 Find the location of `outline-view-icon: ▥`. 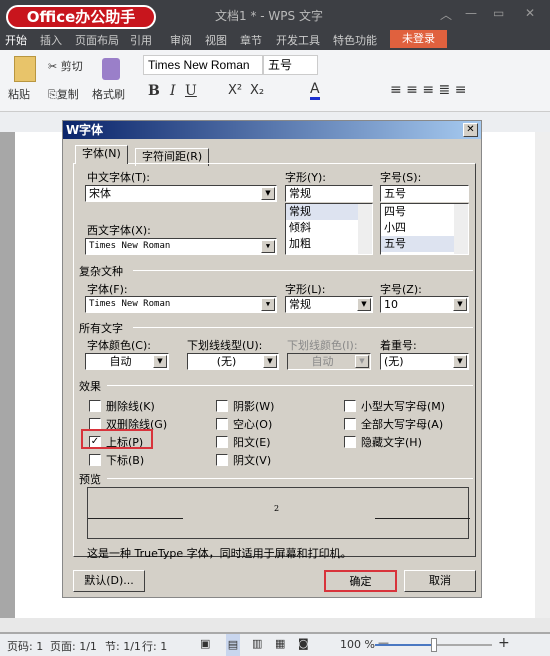

outline-view-icon: ▥ is located at coordinates (257, 643).